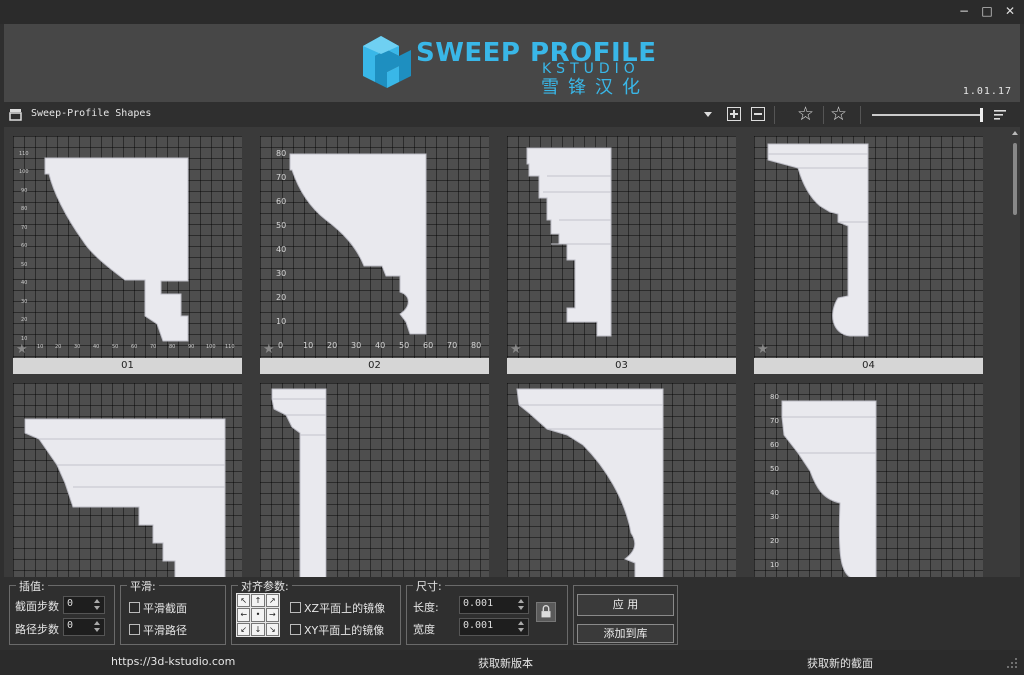  I want to click on align-bottom-right-icon: ↘, so click(272, 629).